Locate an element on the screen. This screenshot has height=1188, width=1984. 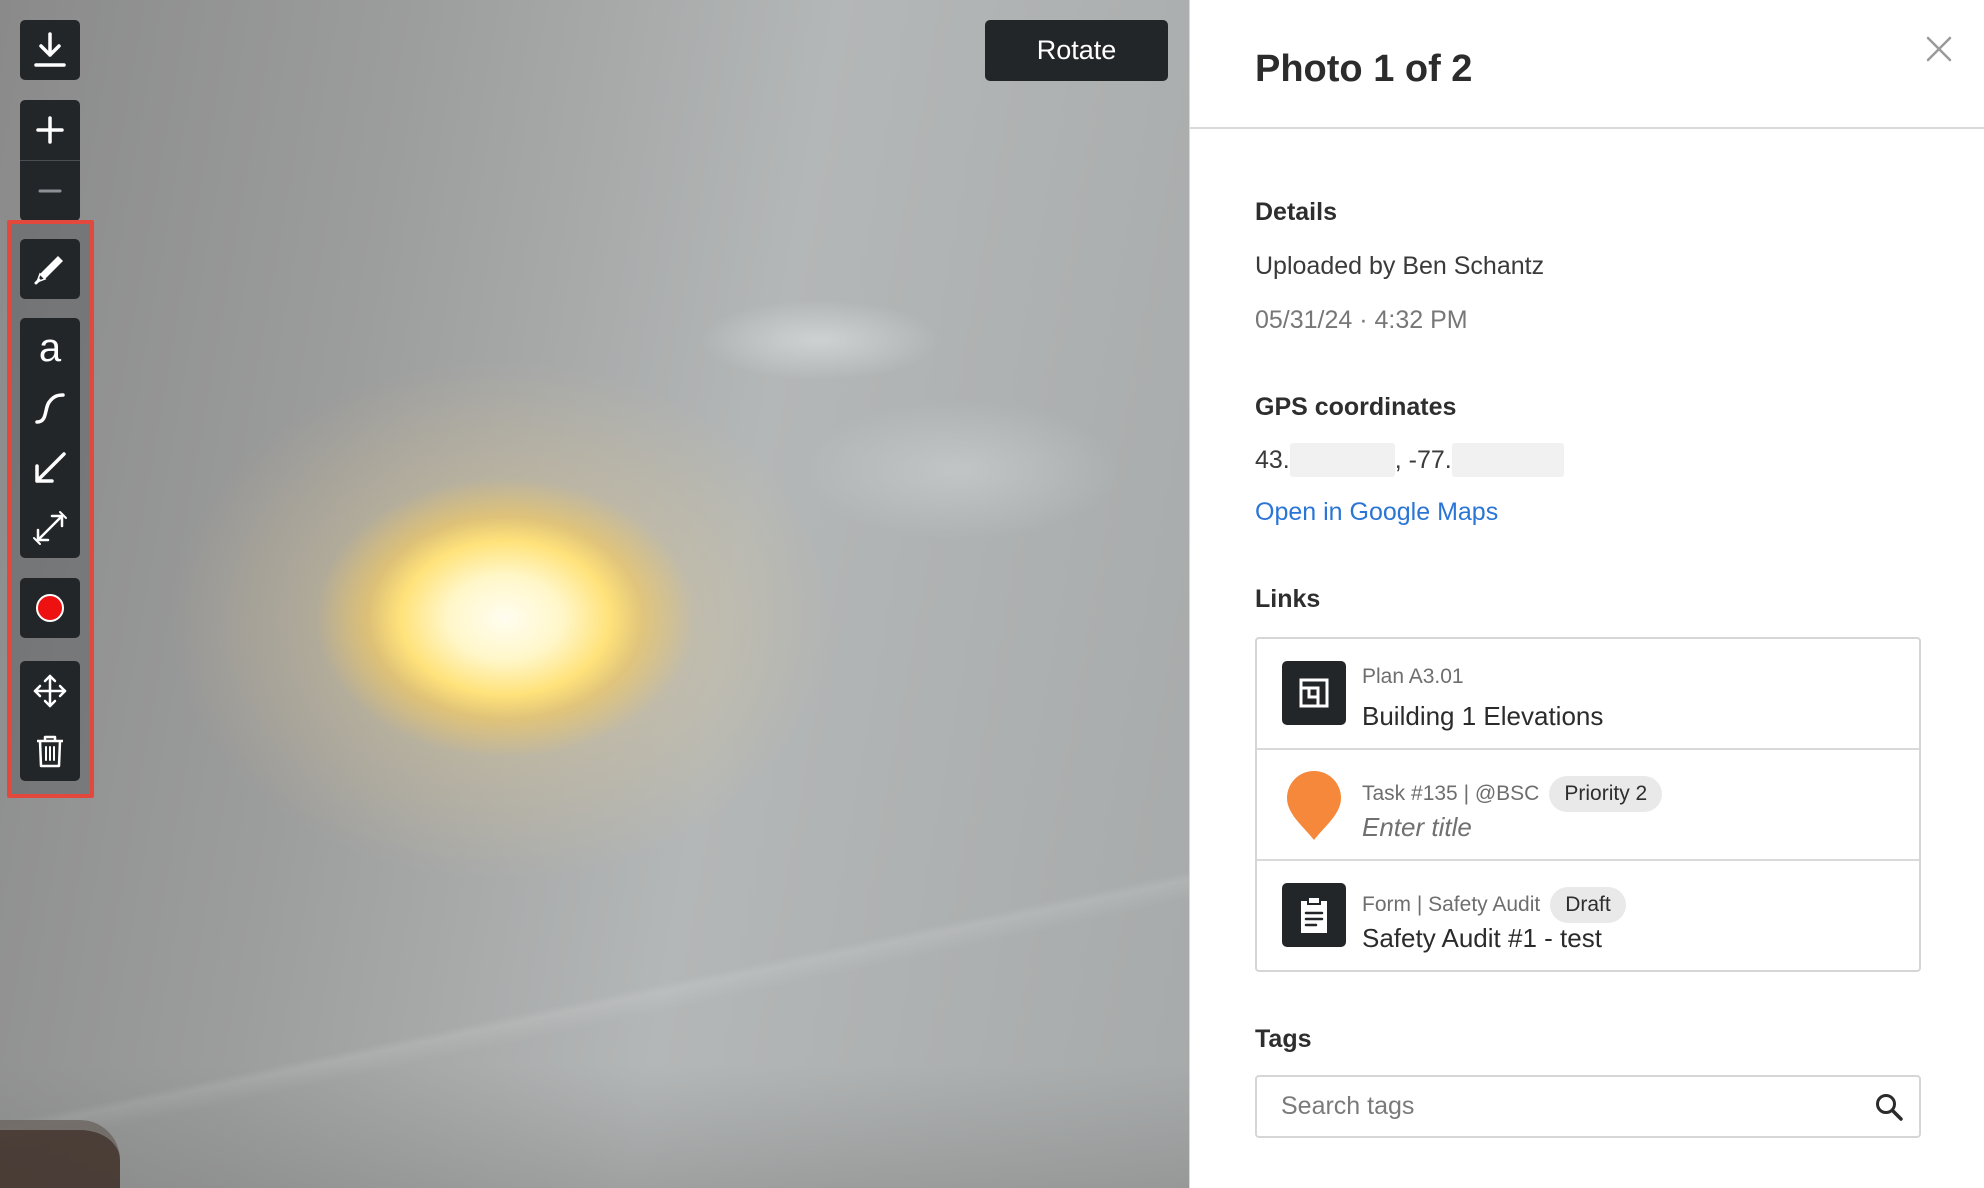
link-task-label: Task #135 | @BSC is located at coordinates (1451, 793).